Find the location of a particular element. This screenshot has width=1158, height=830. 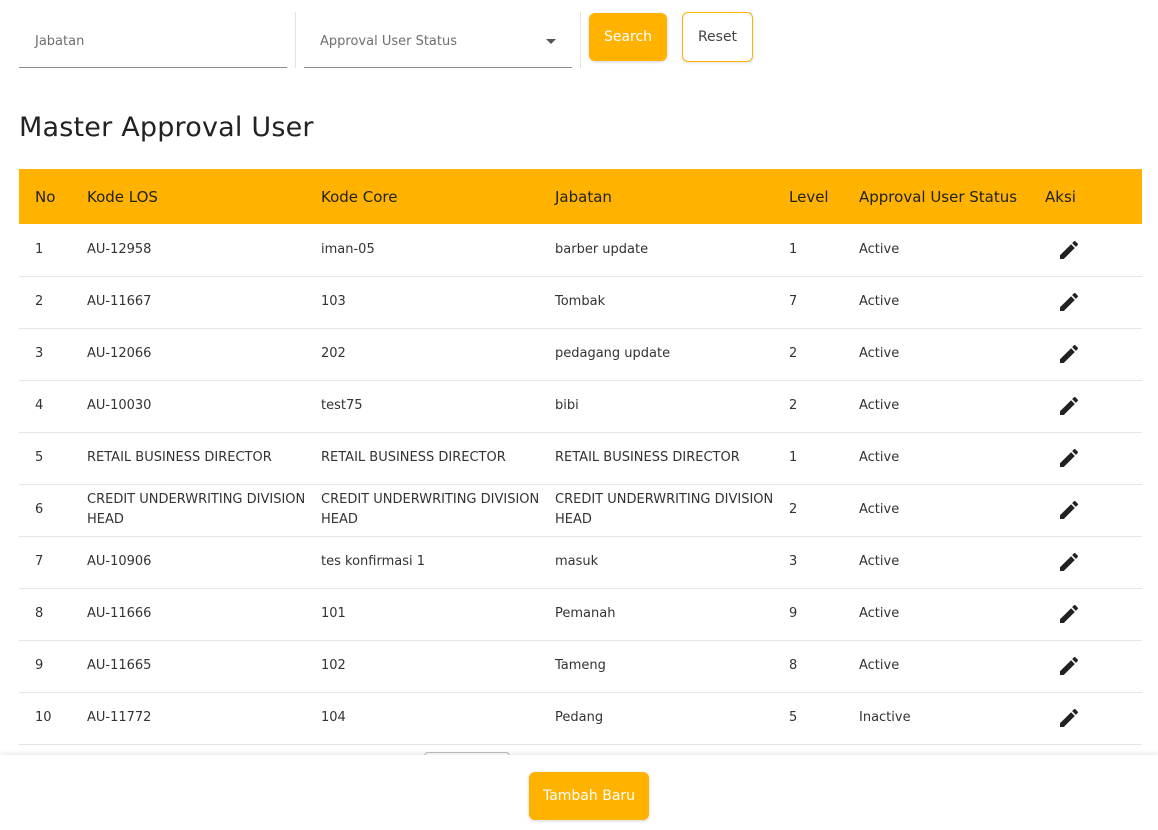

cell-kode-los: RETAIL BUSINESS DIRECTOR is located at coordinates (204, 458).